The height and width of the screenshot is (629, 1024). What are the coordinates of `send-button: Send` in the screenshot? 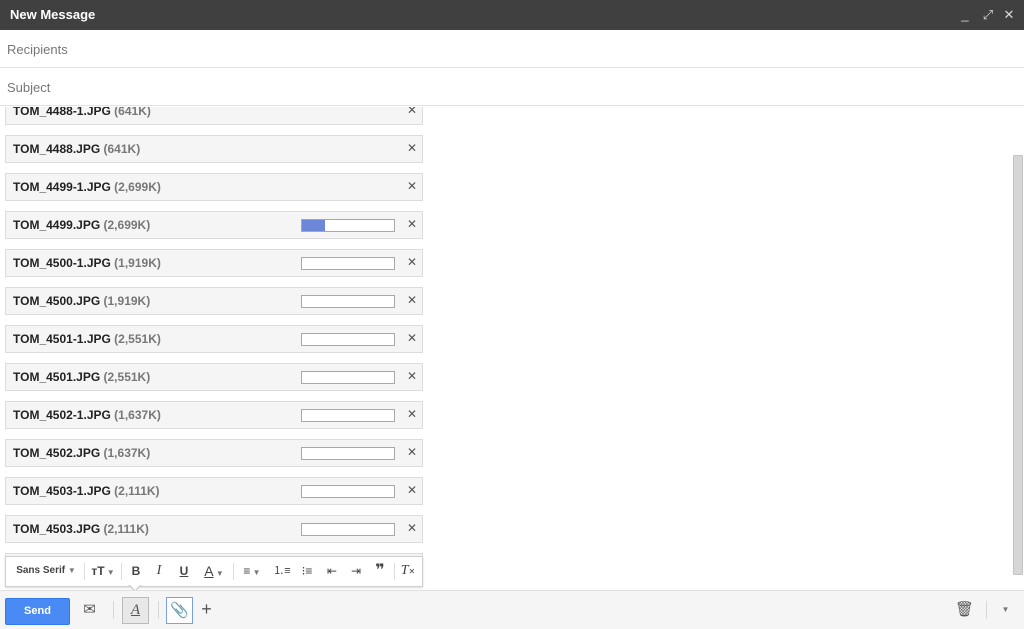 It's located at (37, 611).